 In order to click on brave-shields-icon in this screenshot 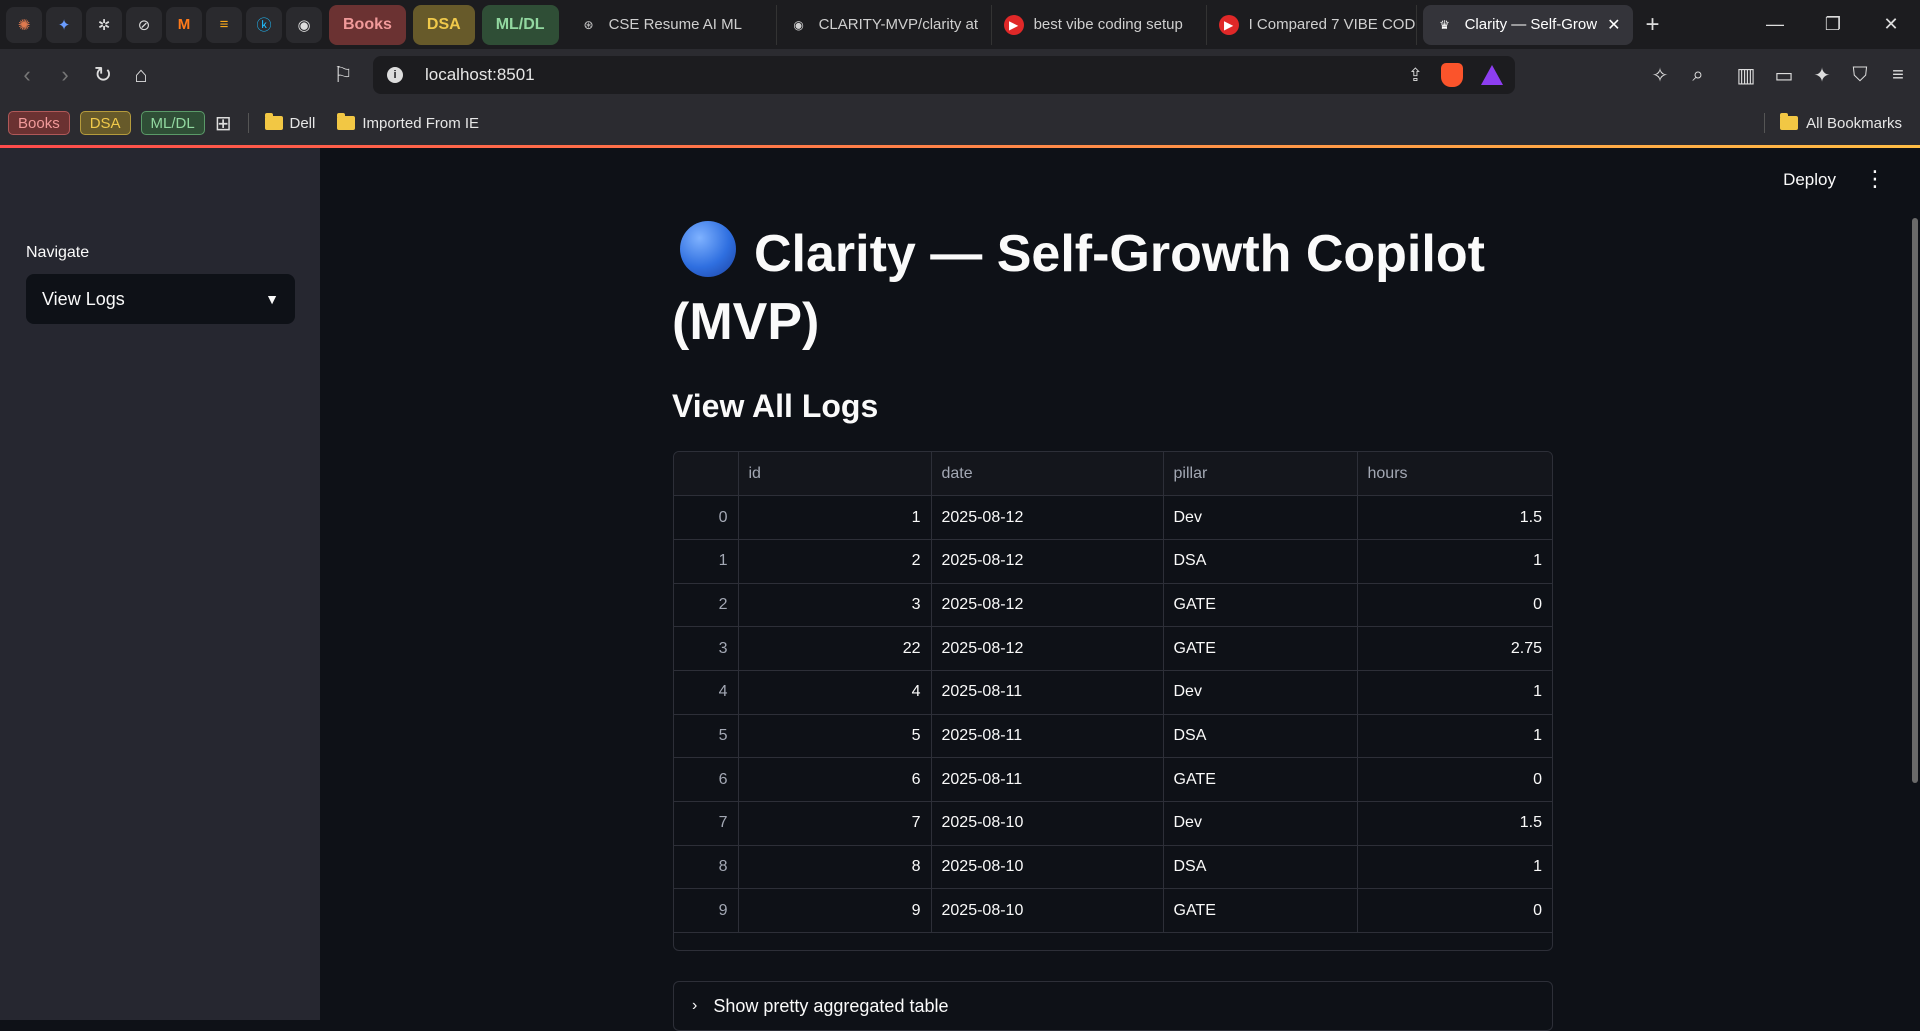, I will do `click(1452, 75)`.